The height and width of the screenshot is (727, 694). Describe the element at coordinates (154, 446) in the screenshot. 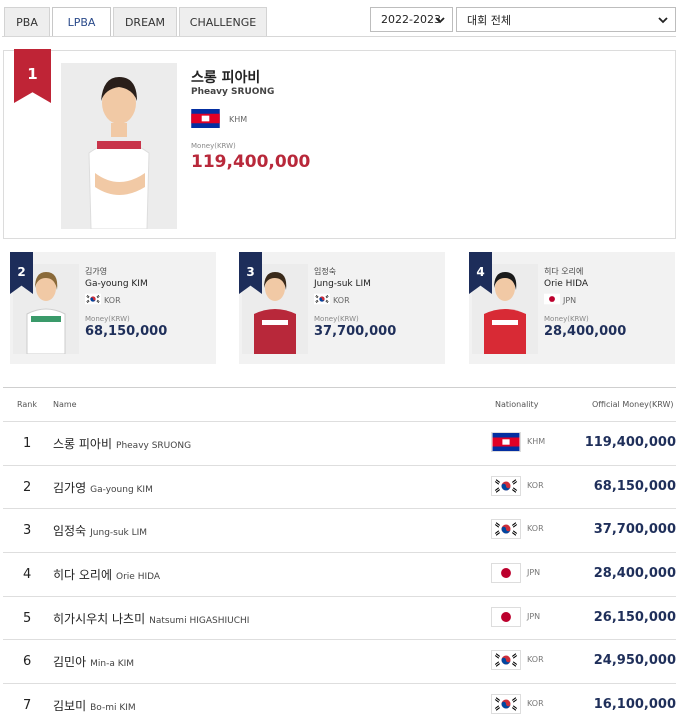

I see `row-name-en: Pheavy SRUONG` at that location.